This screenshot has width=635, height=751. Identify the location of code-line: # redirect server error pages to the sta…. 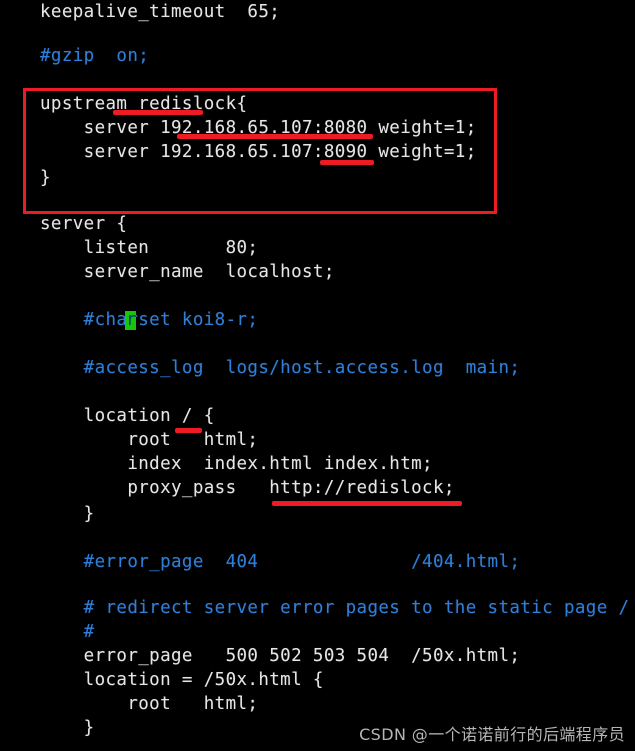
(334, 608).